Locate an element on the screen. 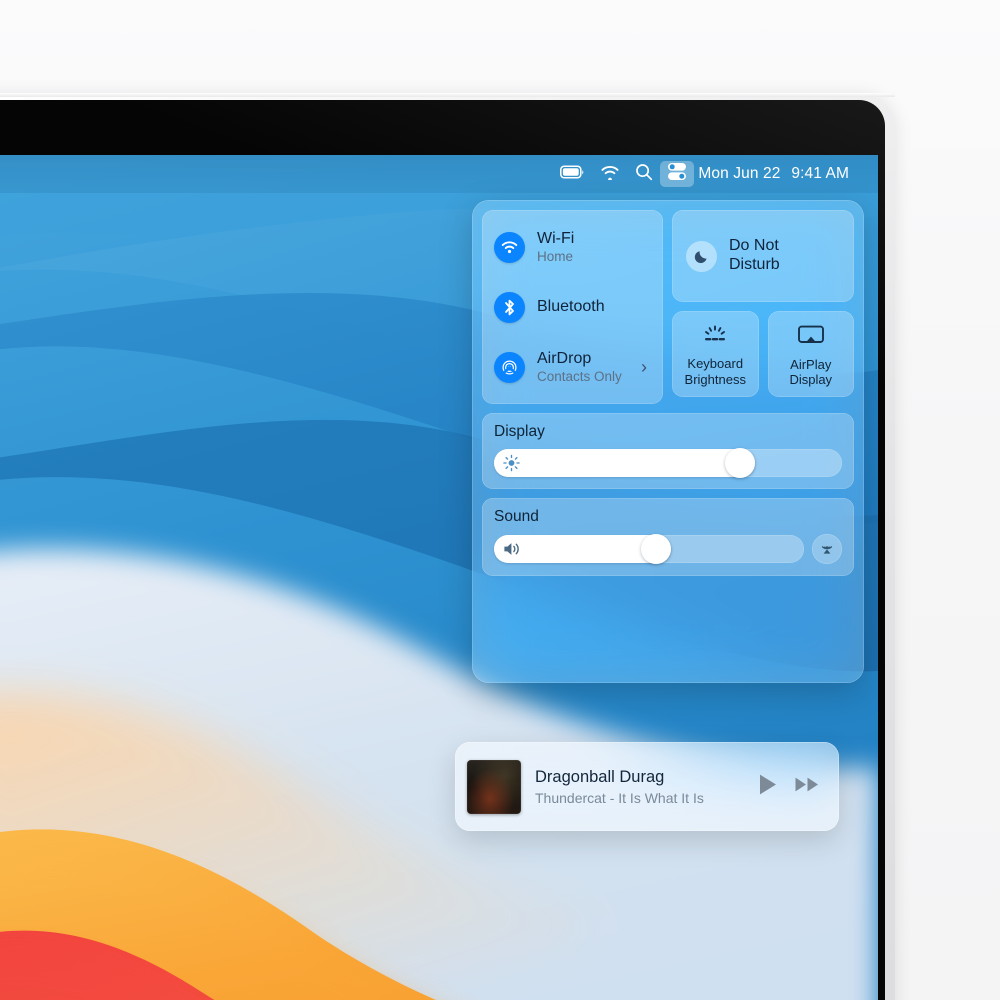 The width and height of the screenshot is (1000, 1000). keyboard-brightness-icon is located at coordinates (715, 338).